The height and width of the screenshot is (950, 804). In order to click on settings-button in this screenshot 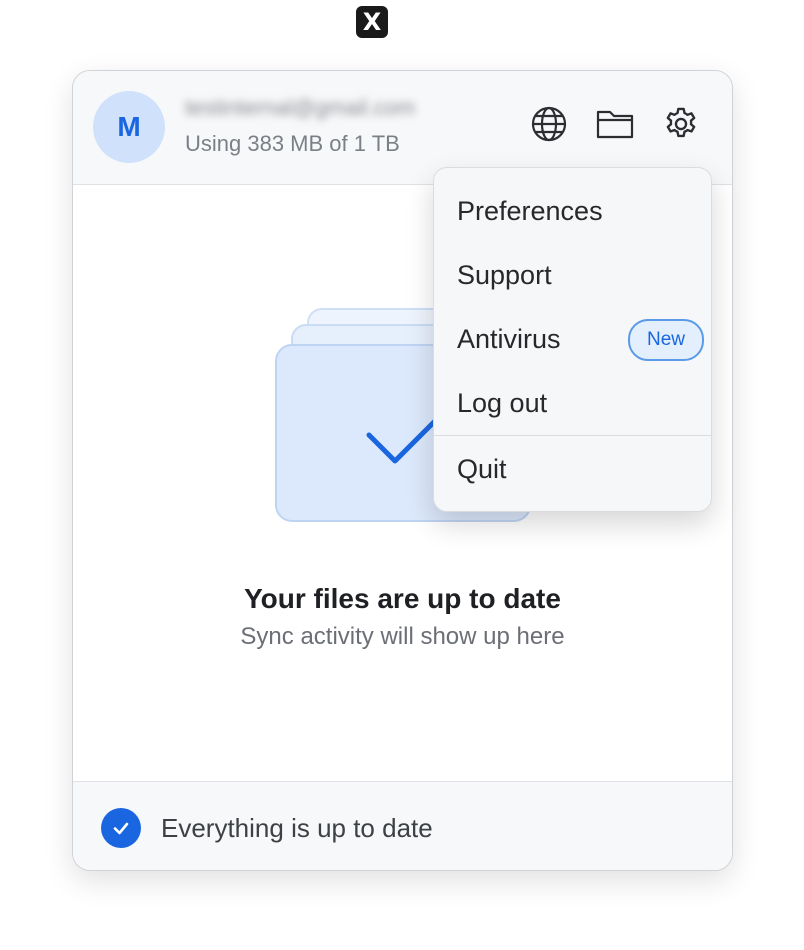, I will do `click(681, 126)`.